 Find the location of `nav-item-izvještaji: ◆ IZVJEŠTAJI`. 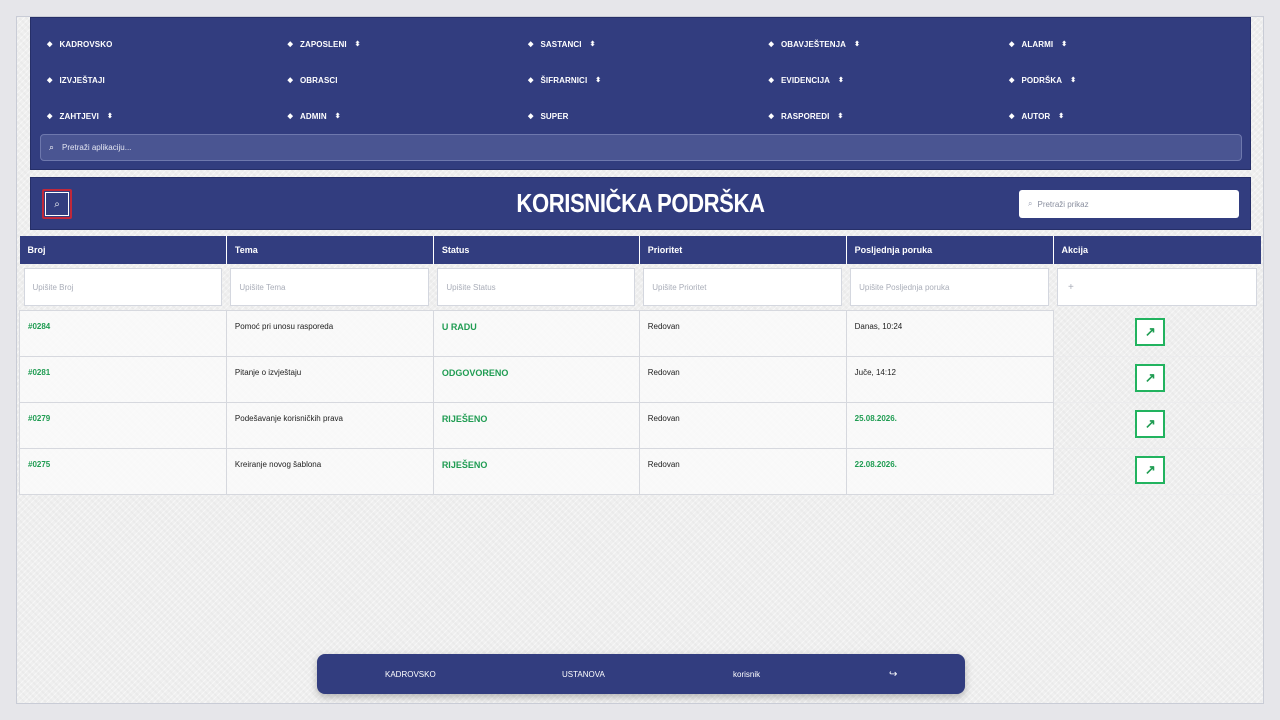

nav-item-izvještaji: ◆ IZVJEŠTAJI is located at coordinates (167, 80).